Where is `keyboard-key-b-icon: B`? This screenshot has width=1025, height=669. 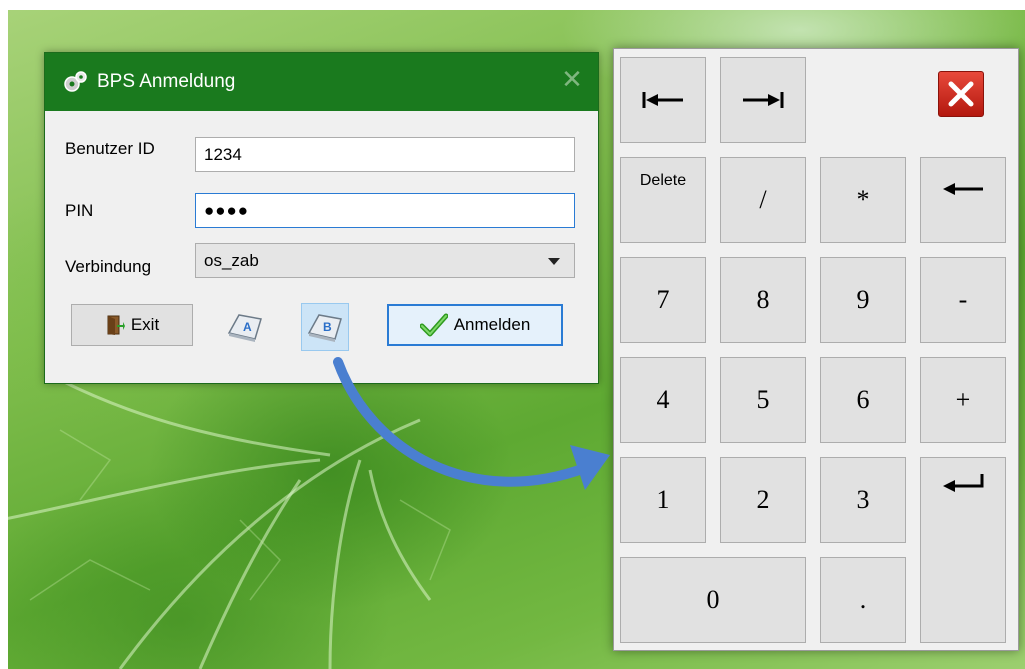 keyboard-key-b-icon: B is located at coordinates (324, 328).